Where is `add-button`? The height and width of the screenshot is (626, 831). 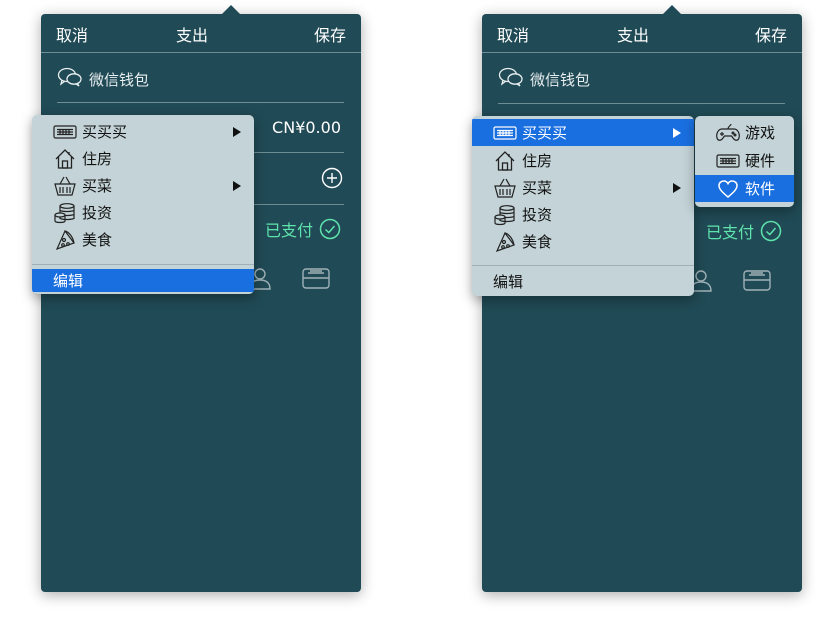
add-button is located at coordinates (332, 180).